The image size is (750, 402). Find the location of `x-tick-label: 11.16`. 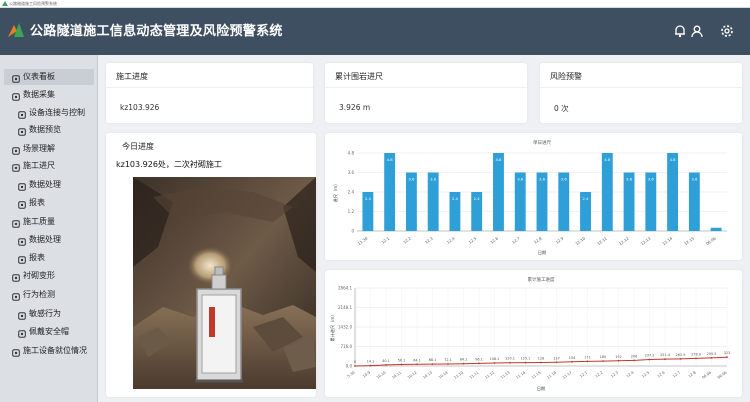

x-tick-label: 11.16 is located at coordinates (551, 375).